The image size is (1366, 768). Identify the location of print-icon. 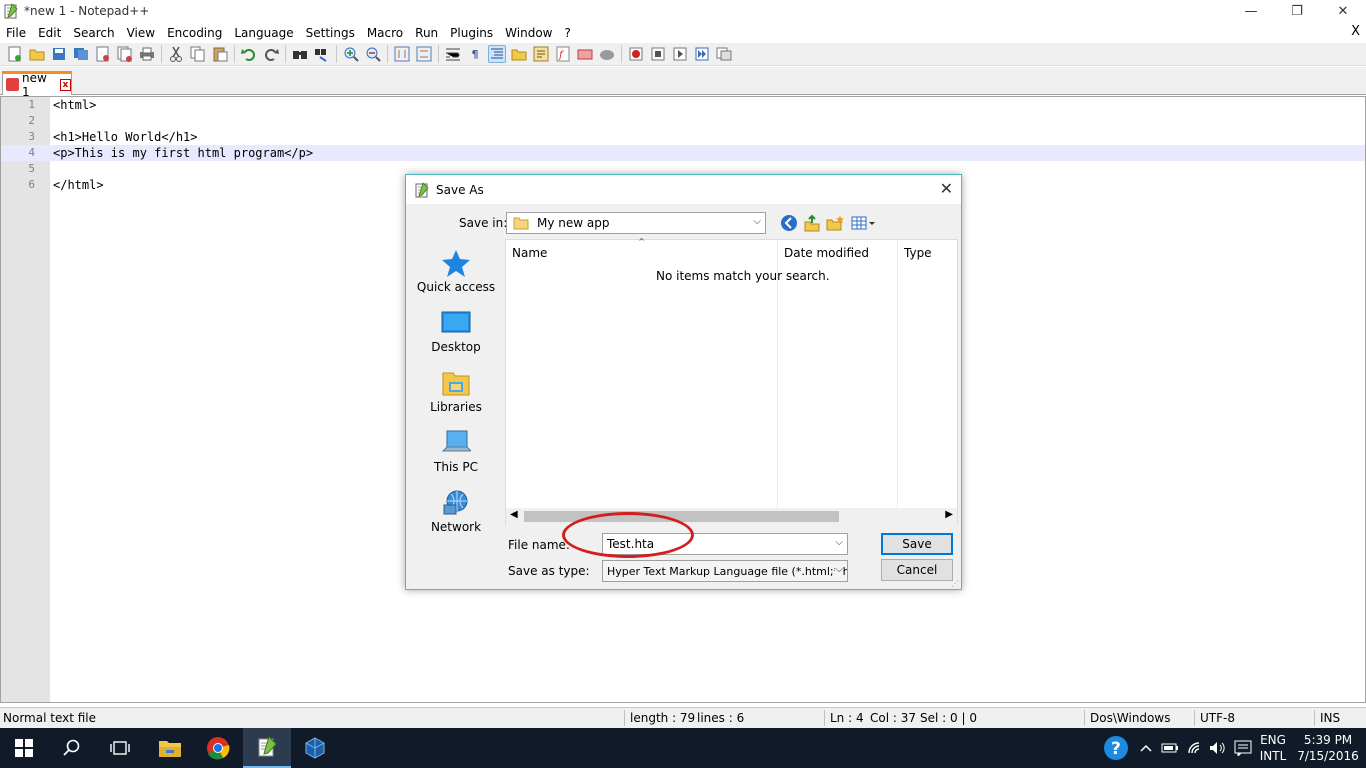
(147, 54).